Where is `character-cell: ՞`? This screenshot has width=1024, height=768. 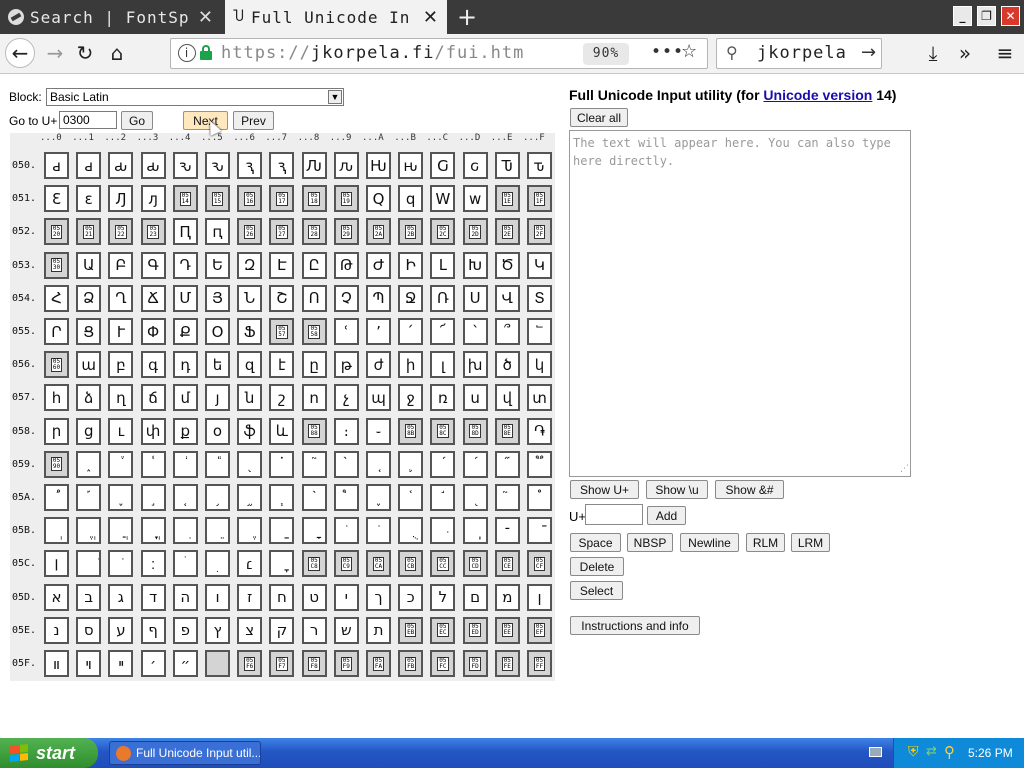 character-cell: ՞ is located at coordinates (507, 331).